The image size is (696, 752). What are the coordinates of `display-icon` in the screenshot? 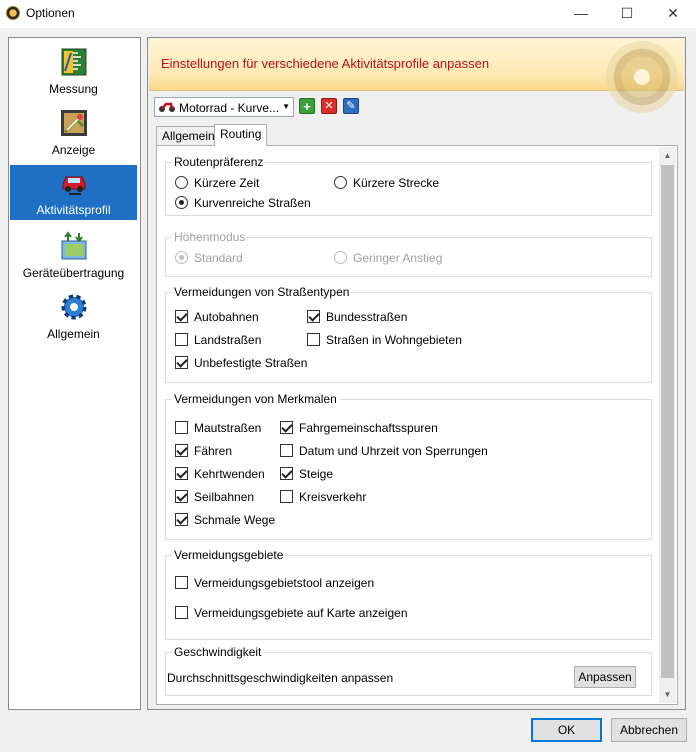 It's located at (74, 123).